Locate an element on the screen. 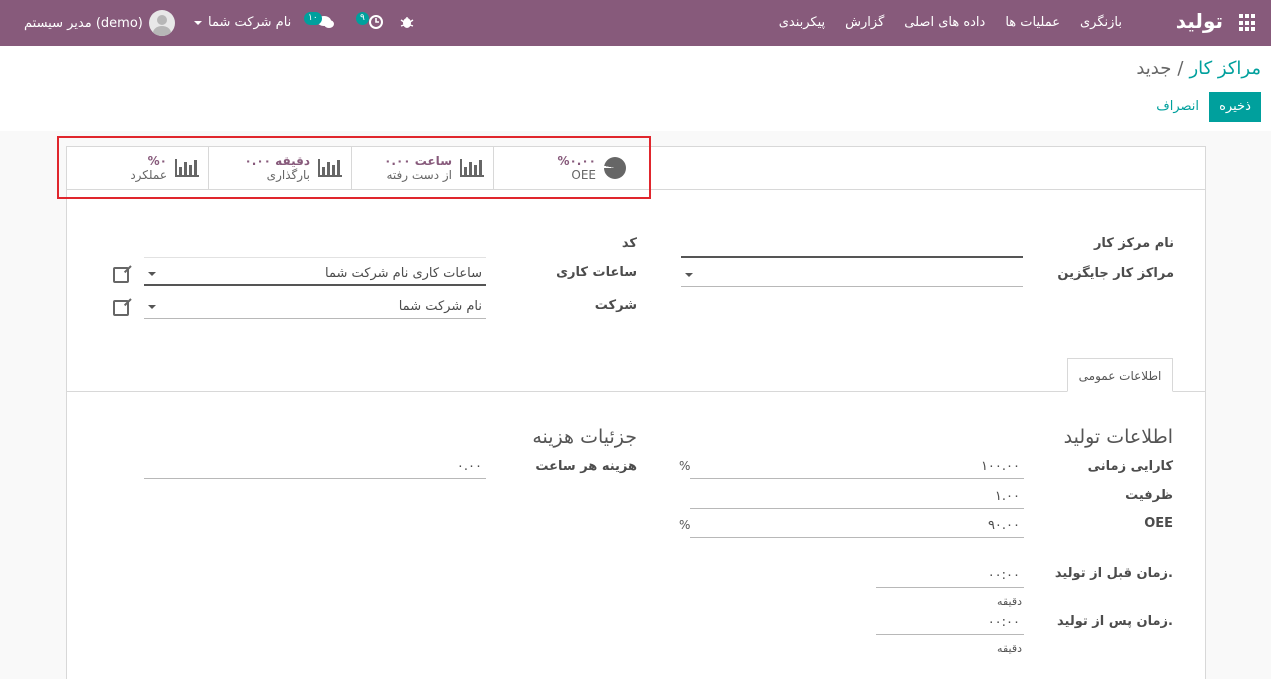  time-efficiency-label: کارایی زمانی is located at coordinates (1130, 466).